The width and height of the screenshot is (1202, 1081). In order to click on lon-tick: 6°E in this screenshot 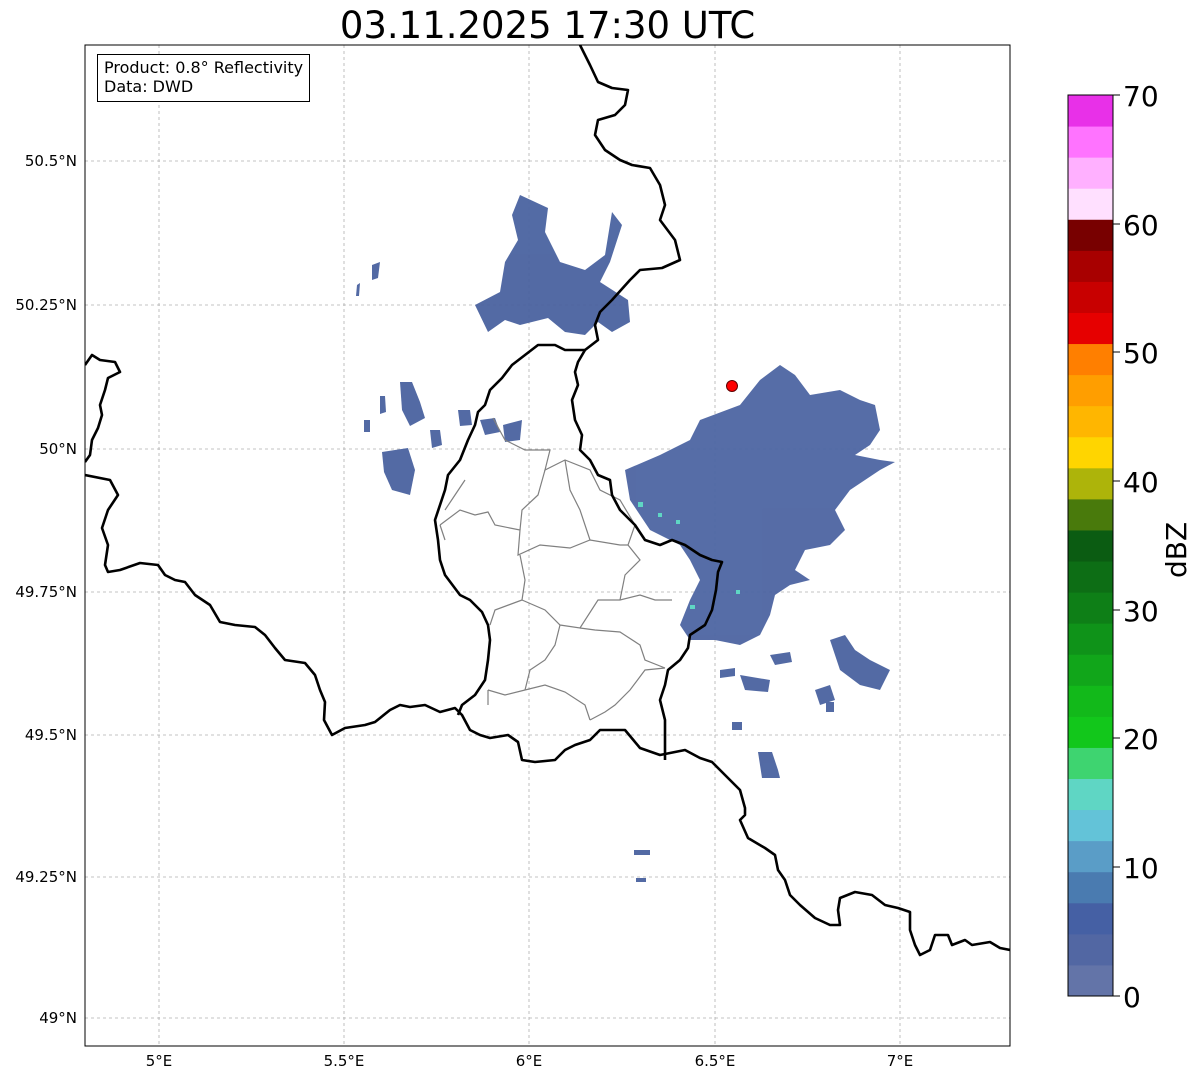, I will do `click(529, 1061)`.